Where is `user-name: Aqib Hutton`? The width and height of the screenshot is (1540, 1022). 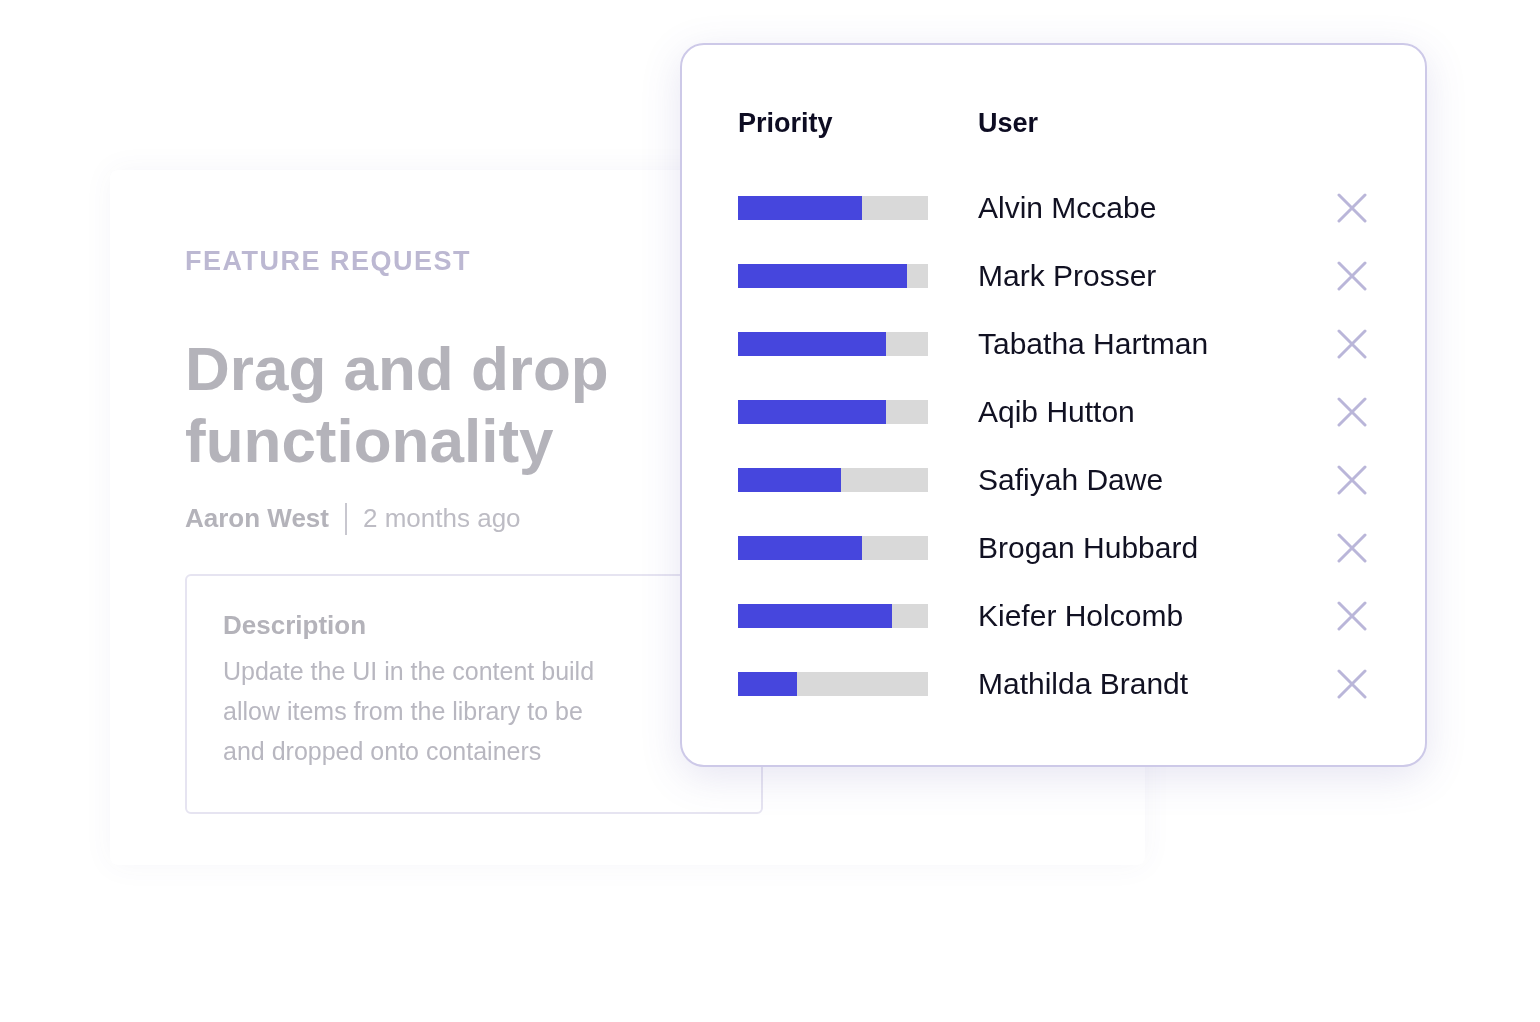 user-name: Aqib Hutton is located at coordinates (1057, 412).